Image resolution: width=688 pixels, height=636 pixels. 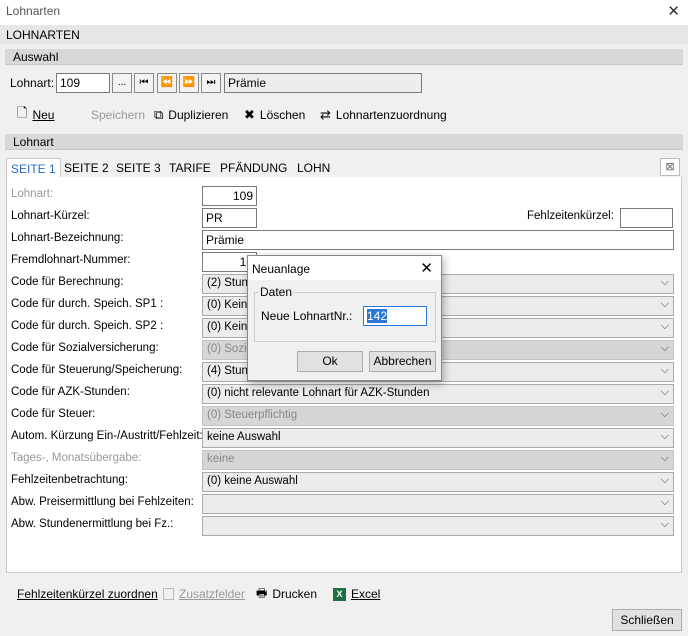 What do you see at coordinates (36, 57) in the screenshot?
I see `section-title: Auswahl` at bounding box center [36, 57].